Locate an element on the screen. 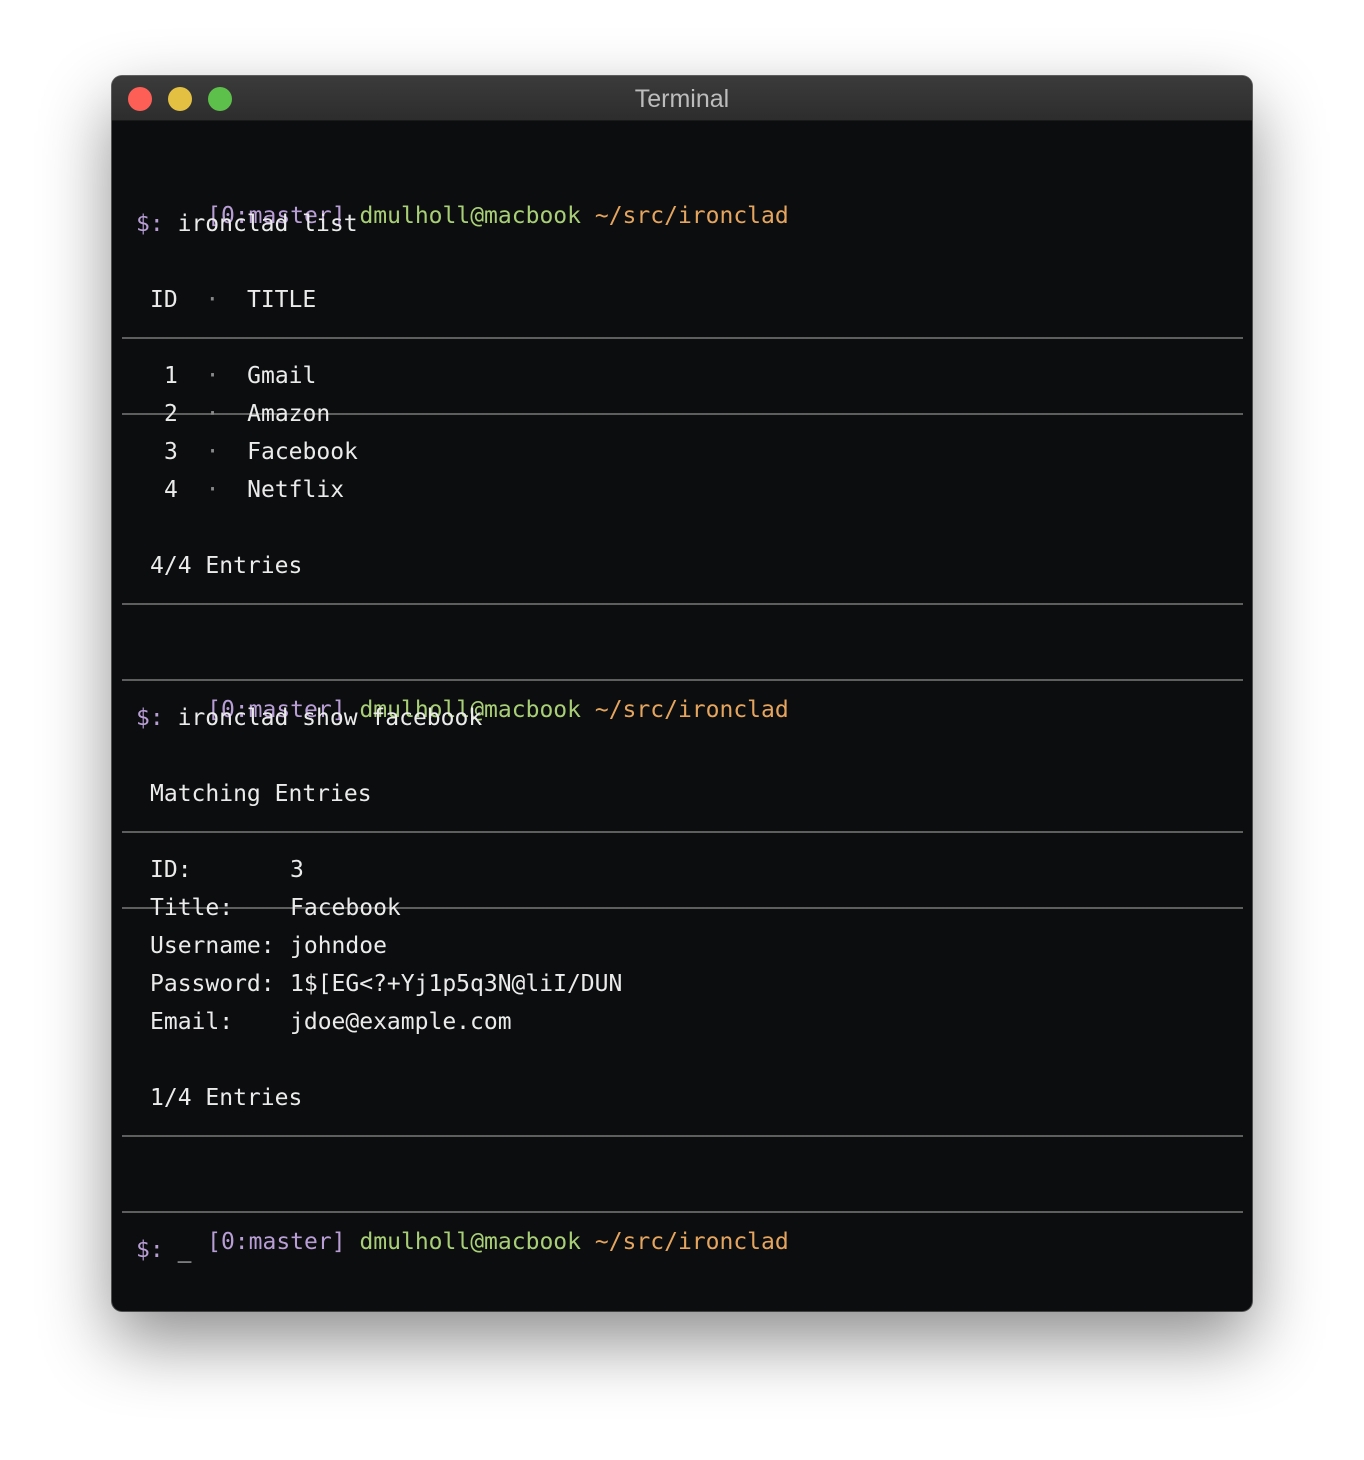 The width and height of the screenshot is (1364, 1460). command-text: ironclad list is located at coordinates (267, 224).